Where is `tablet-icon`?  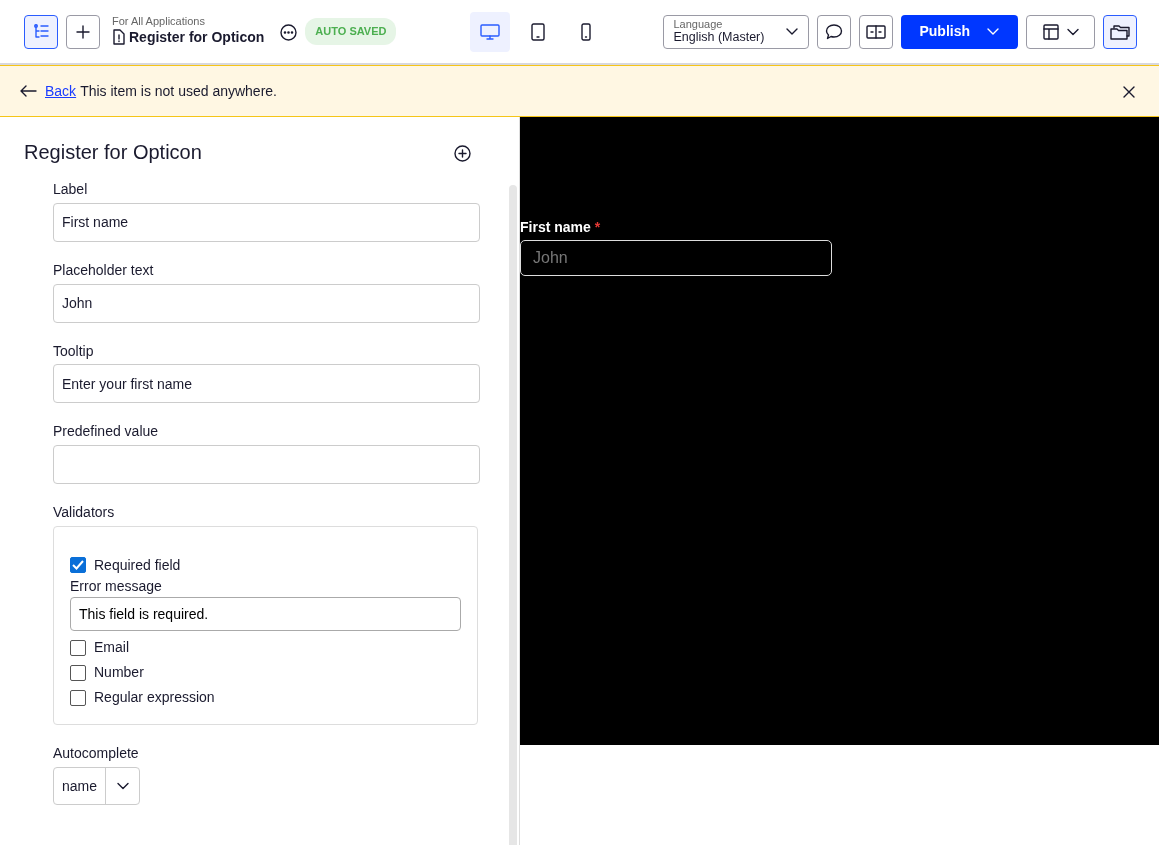
tablet-icon is located at coordinates (538, 31).